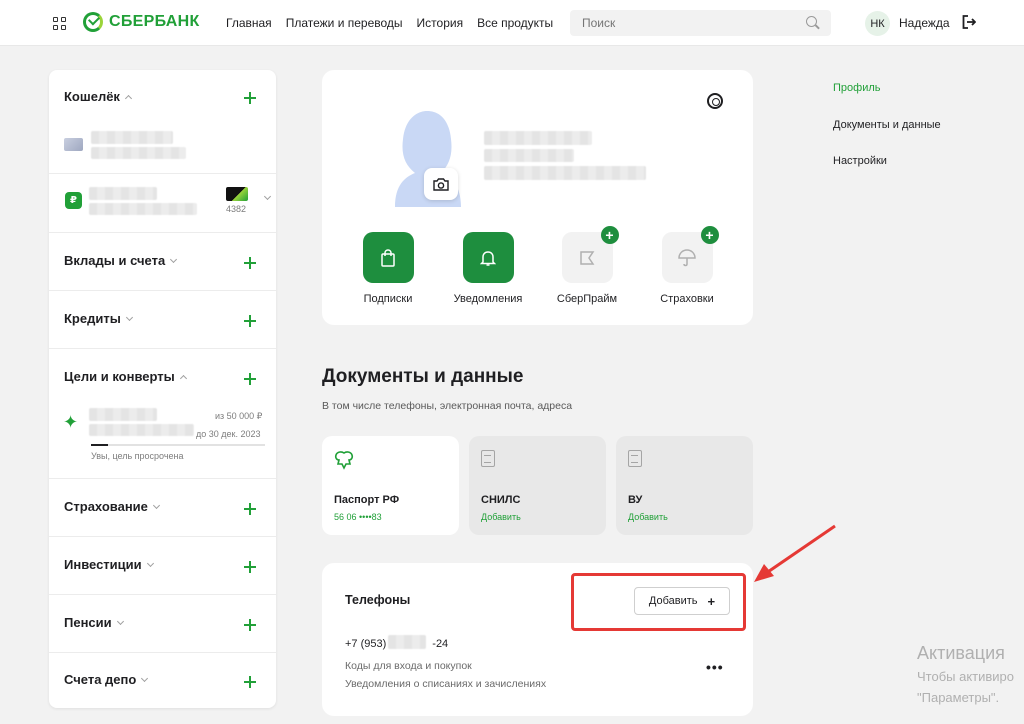  I want to click on emblem-icon, so click(344, 460).